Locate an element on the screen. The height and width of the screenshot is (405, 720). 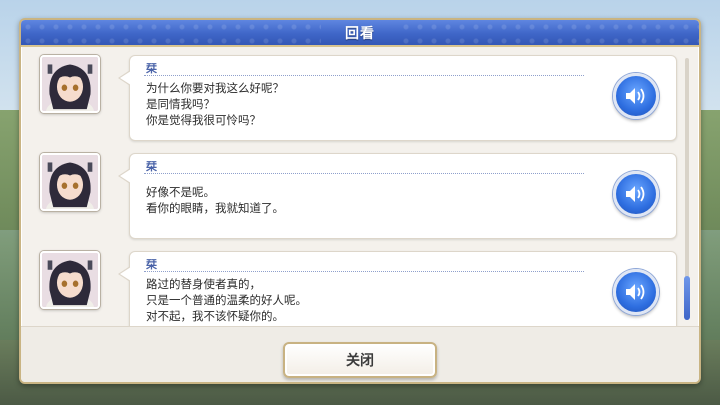
dialog-title-bar: 回看 is located at coordinates (360, 33).